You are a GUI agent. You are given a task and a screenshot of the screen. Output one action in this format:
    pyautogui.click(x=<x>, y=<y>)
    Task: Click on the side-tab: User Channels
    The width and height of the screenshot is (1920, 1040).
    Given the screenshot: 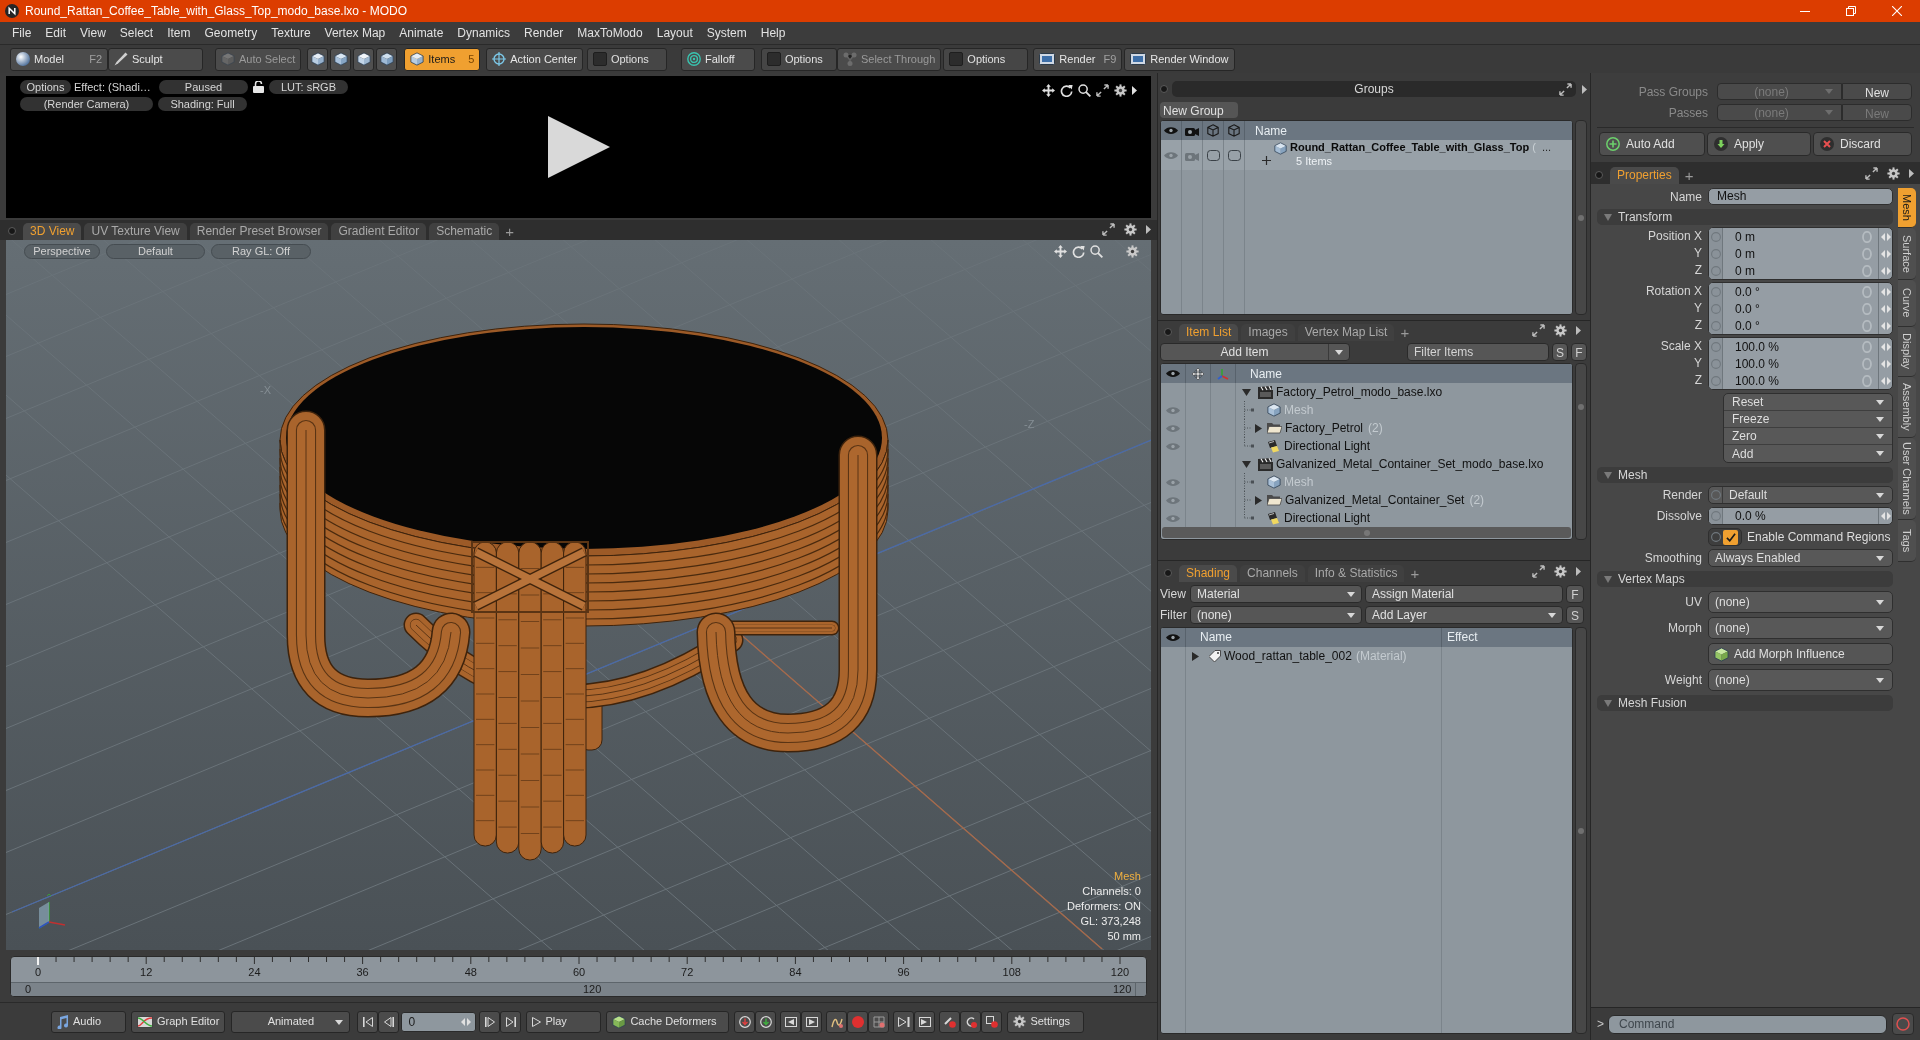 What is the action you would take?
    pyautogui.click(x=1907, y=479)
    